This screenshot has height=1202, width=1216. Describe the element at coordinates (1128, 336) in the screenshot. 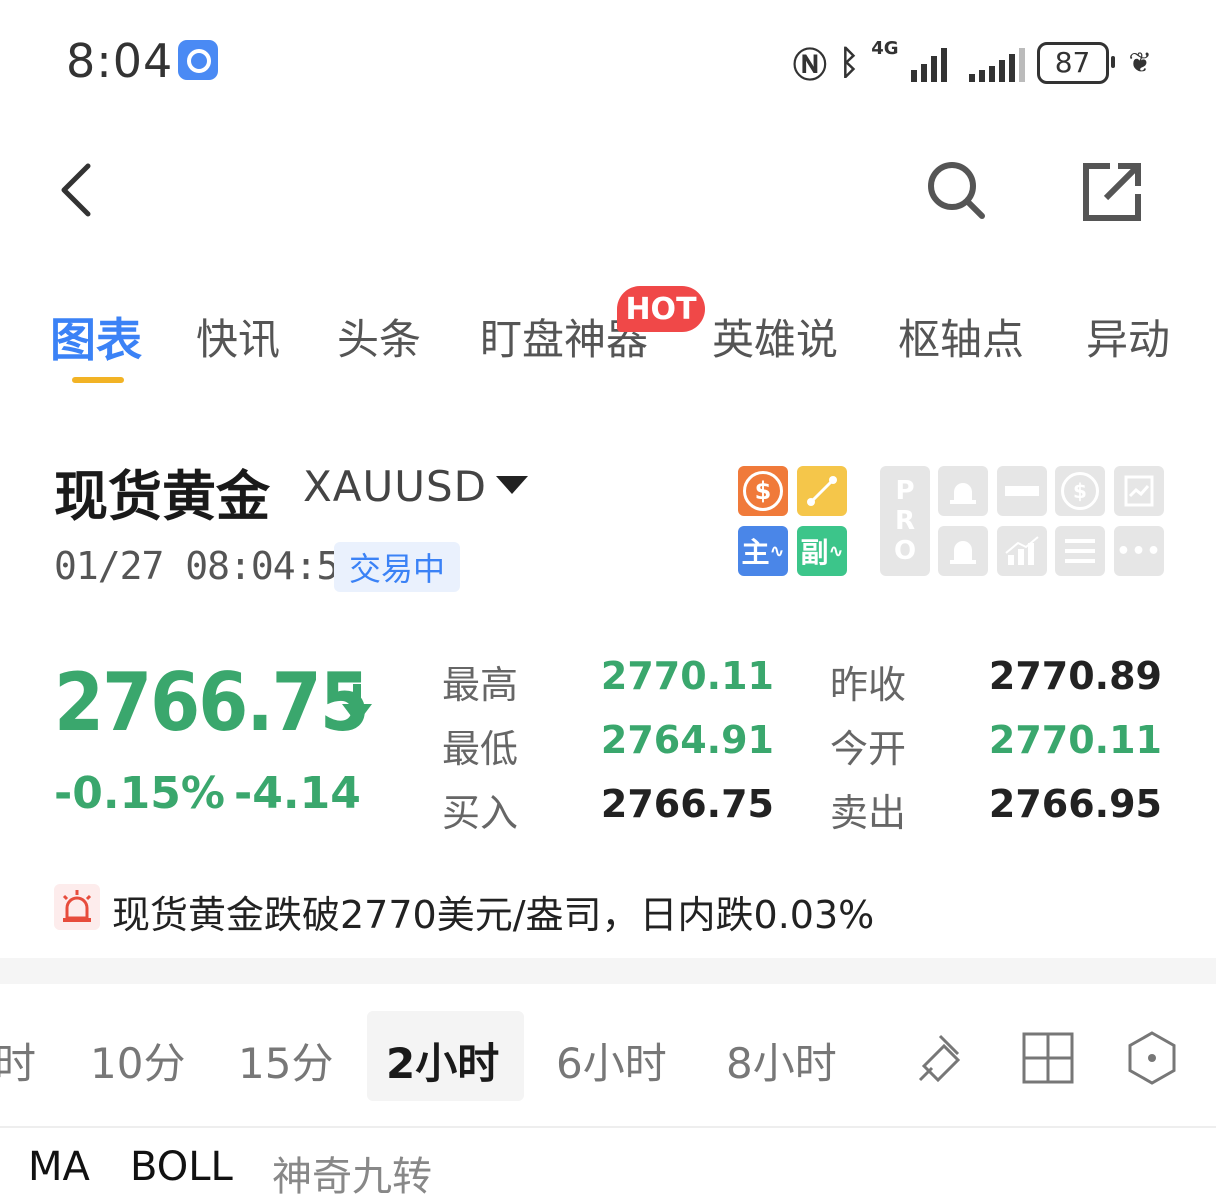

I see `tab-movers: 异动` at that location.